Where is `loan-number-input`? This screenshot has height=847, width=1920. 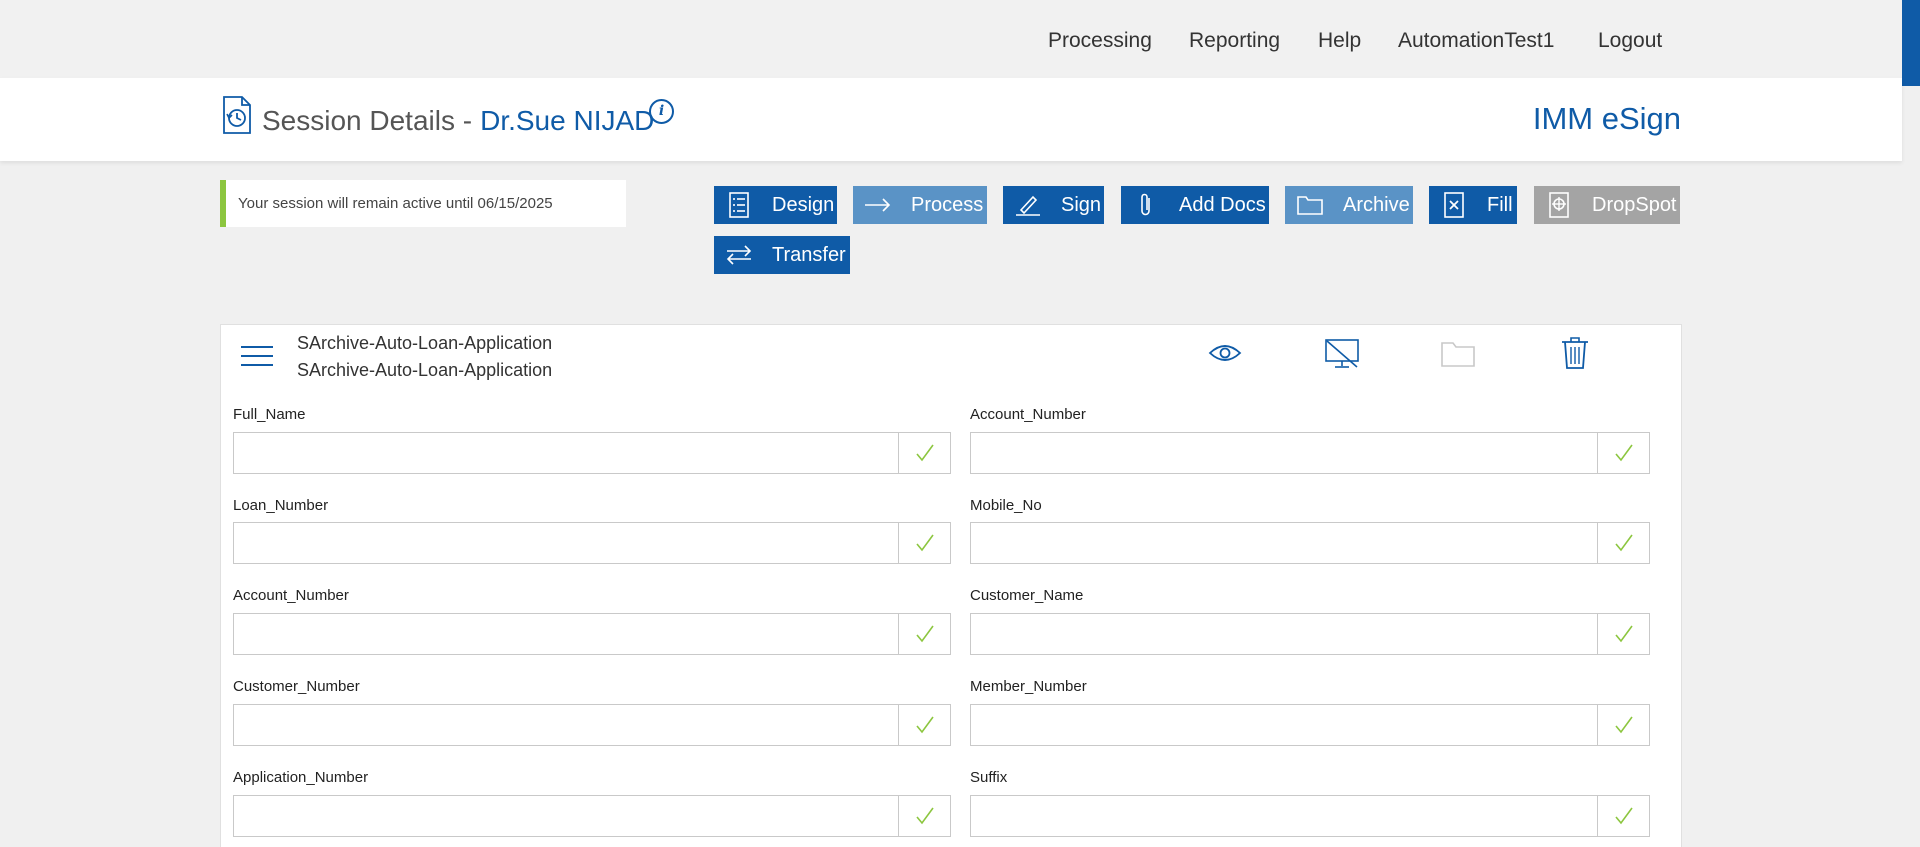 loan-number-input is located at coordinates (566, 543).